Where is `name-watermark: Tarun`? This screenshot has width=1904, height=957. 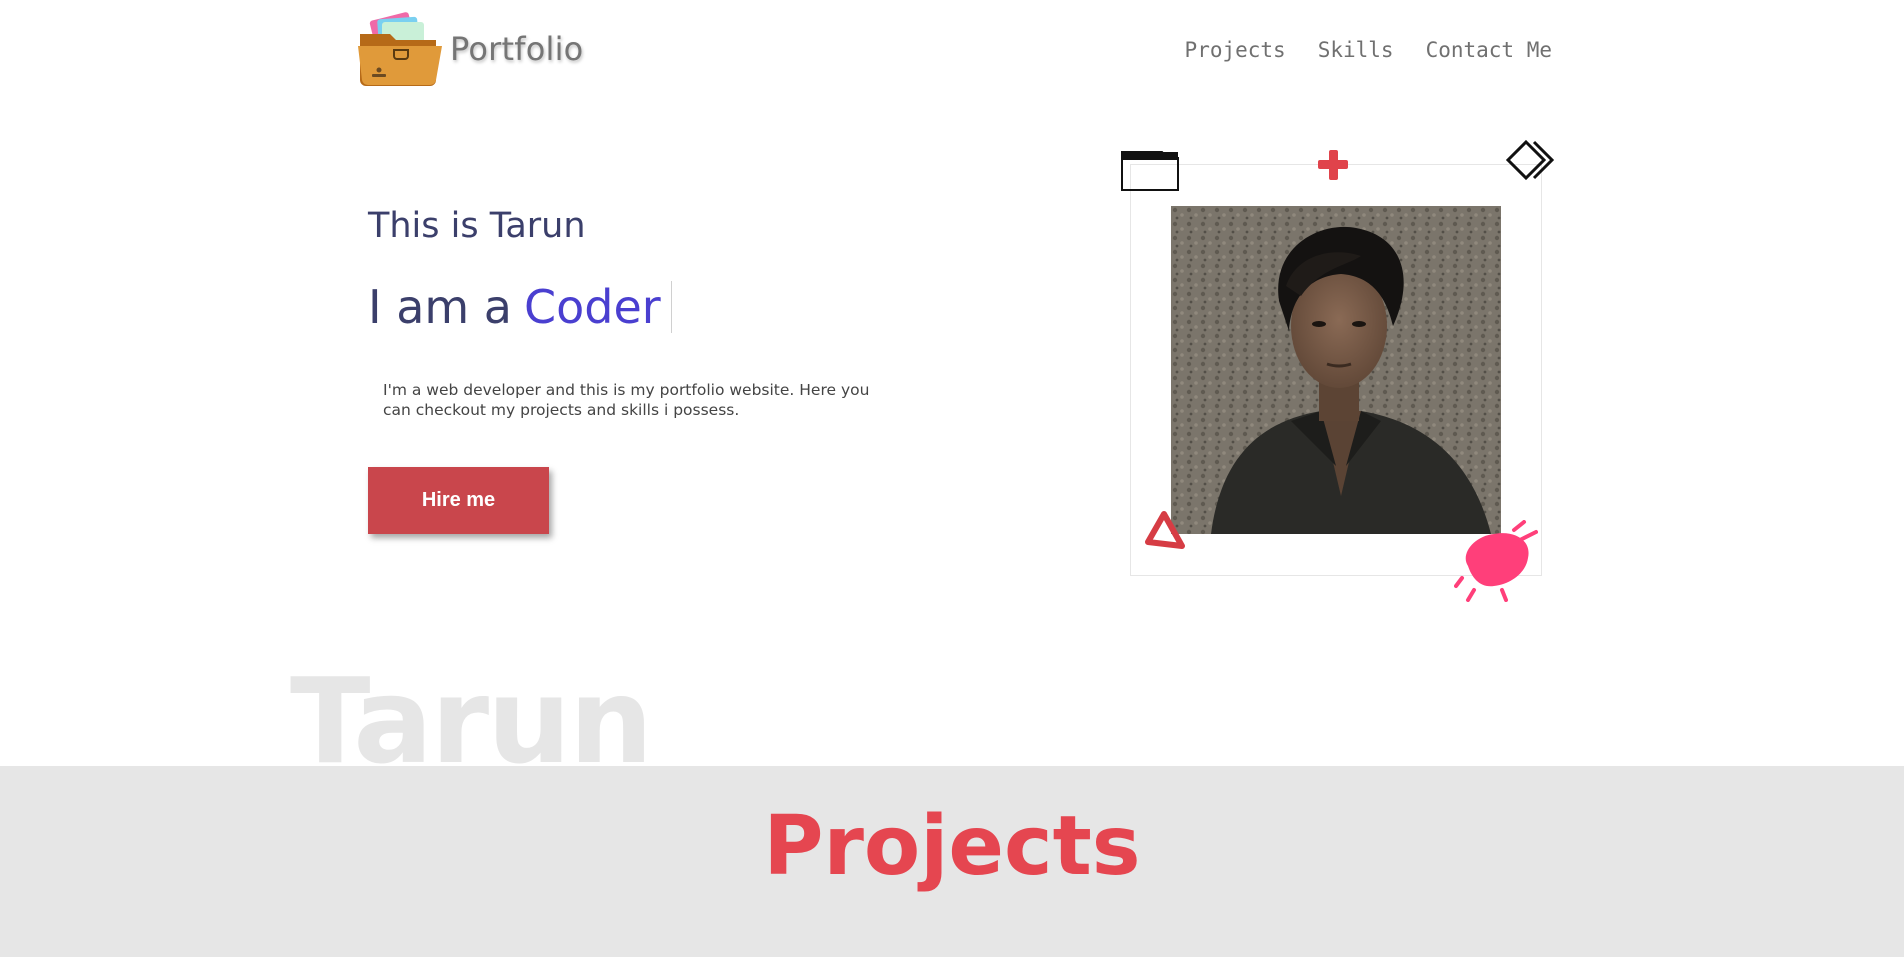
name-watermark: Tarun is located at coordinates (471, 721).